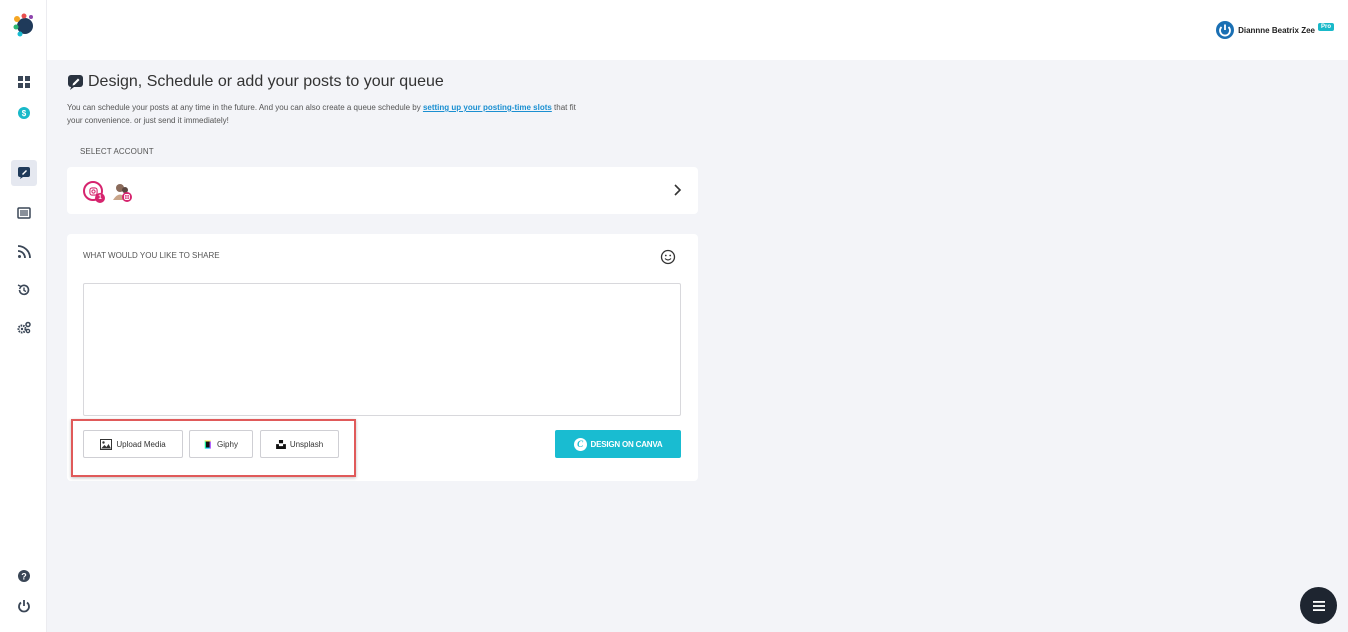 Image resolution: width=1348 pixels, height=632 pixels. Describe the element at coordinates (487, 107) in the screenshot. I see `posting-time-slots-link: setting up your posting-time slots` at that location.